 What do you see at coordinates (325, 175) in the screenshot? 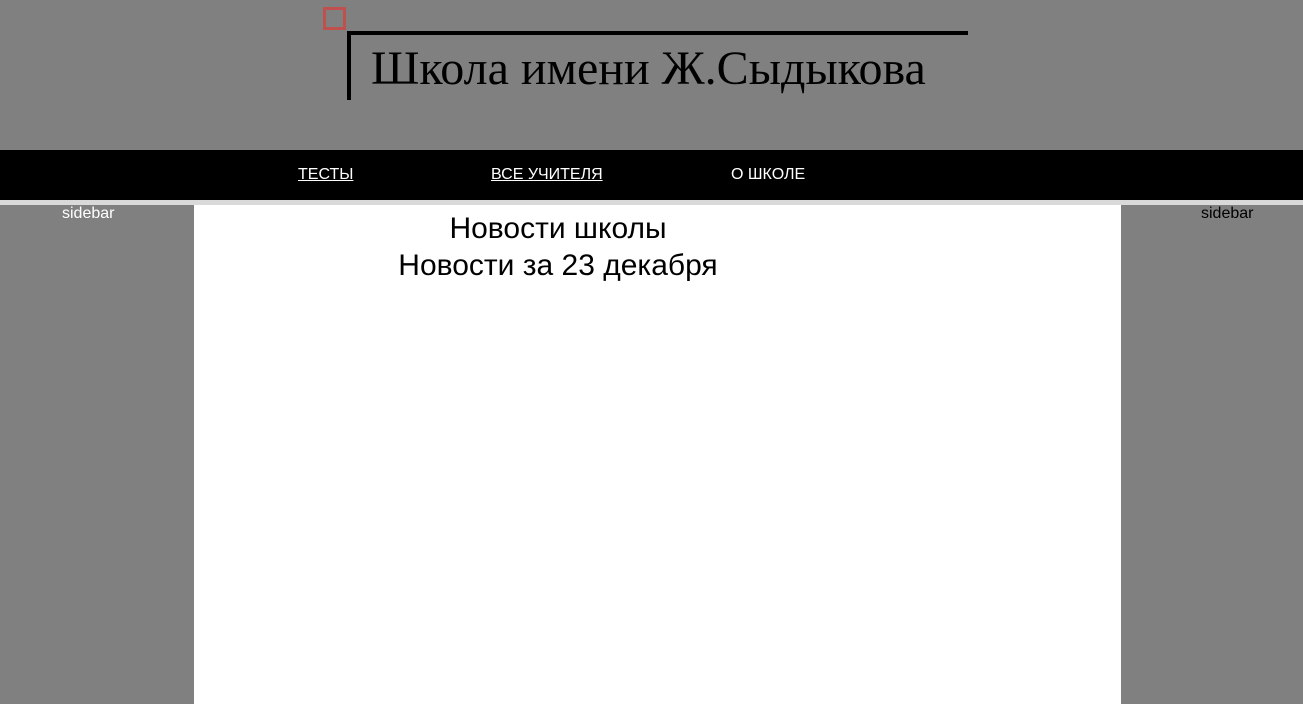
I see `nav-link-tests: ТЕСТЫ` at bounding box center [325, 175].